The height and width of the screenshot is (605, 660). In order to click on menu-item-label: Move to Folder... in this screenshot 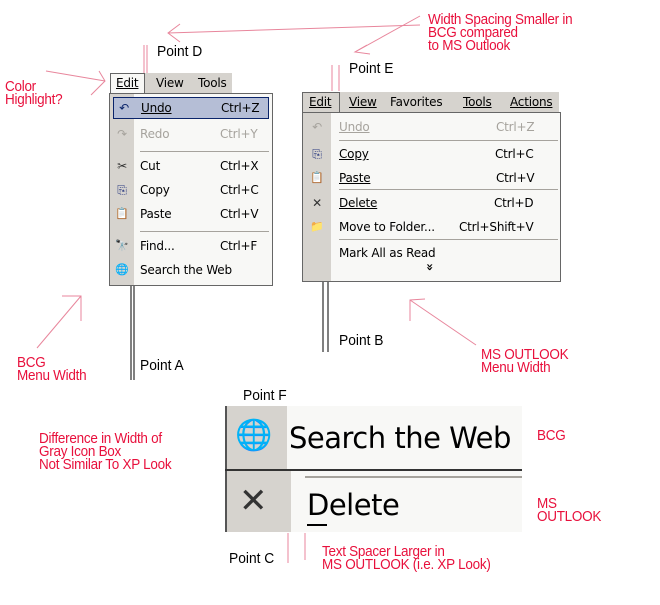, I will do `click(387, 227)`.